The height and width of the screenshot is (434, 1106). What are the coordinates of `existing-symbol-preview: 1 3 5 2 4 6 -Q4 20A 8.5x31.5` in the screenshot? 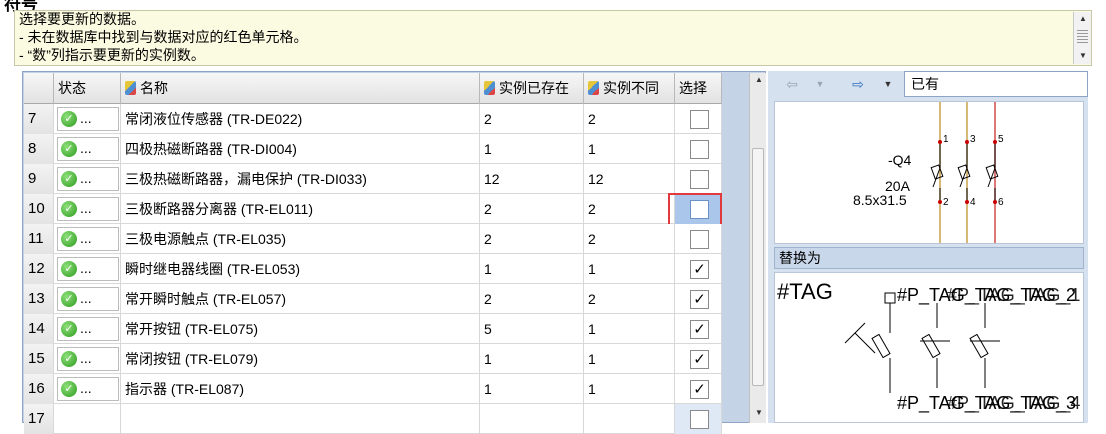 It's located at (929, 172).